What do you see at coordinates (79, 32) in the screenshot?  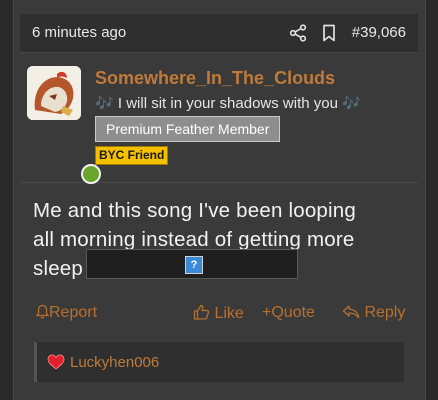 I see `post-timestamp: 6 minutes ago` at bounding box center [79, 32].